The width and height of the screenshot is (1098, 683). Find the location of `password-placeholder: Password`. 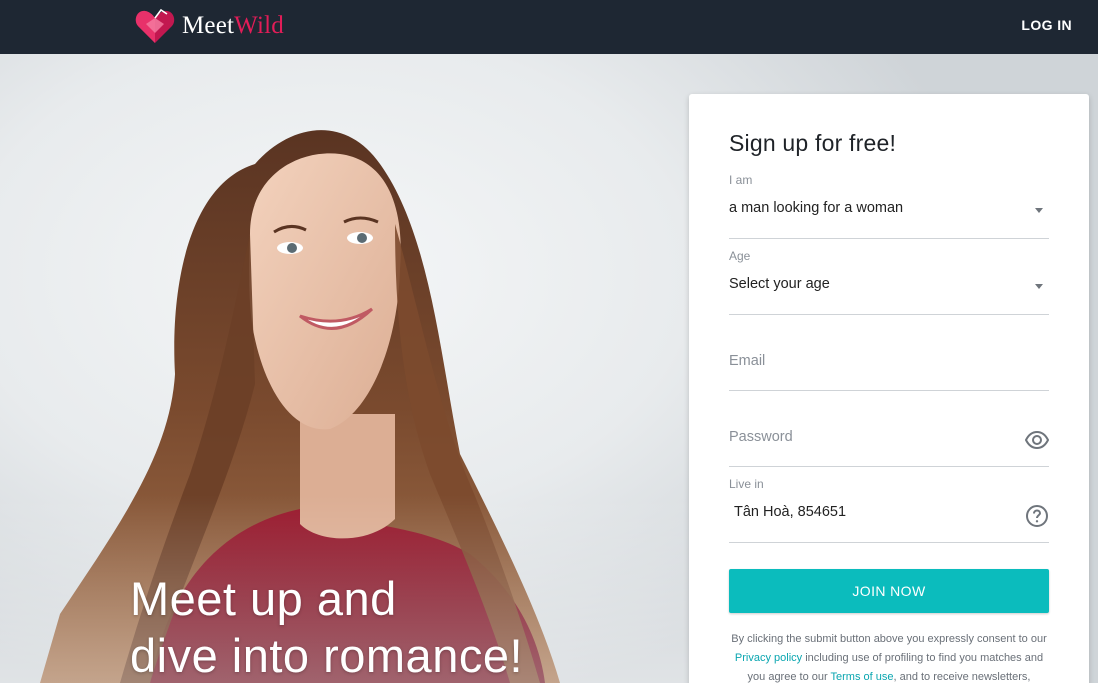

password-placeholder: Password is located at coordinates (761, 437).